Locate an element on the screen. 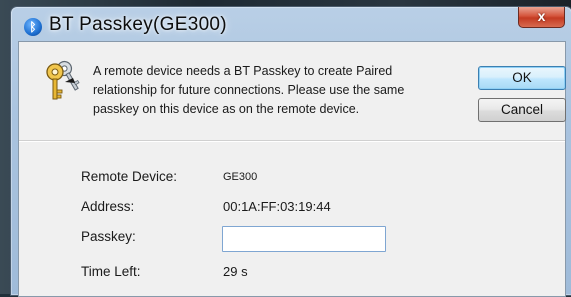 This screenshot has width=571, height=297. passkey-input is located at coordinates (304, 239).